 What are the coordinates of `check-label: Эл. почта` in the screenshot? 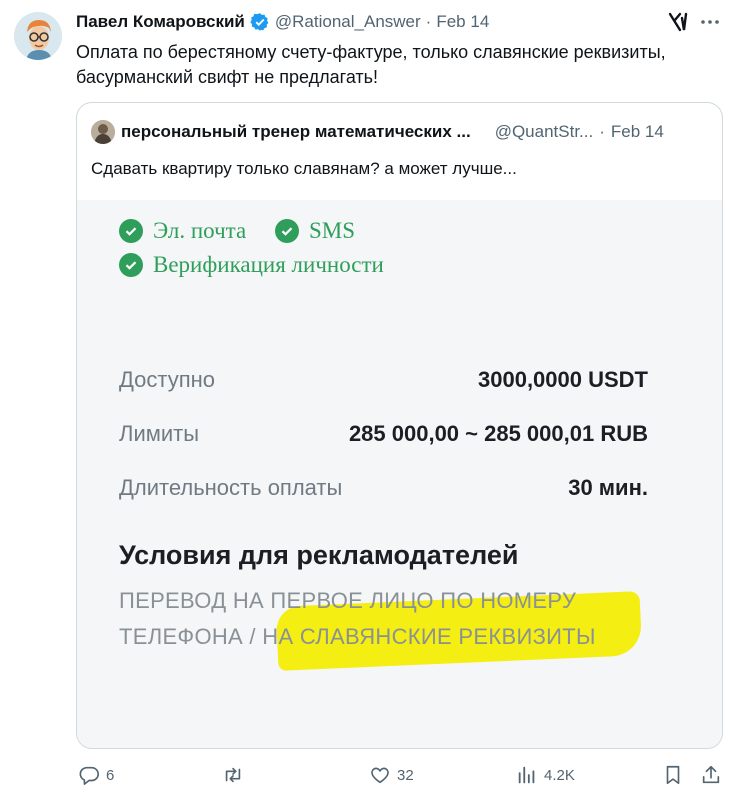 It's located at (200, 230).